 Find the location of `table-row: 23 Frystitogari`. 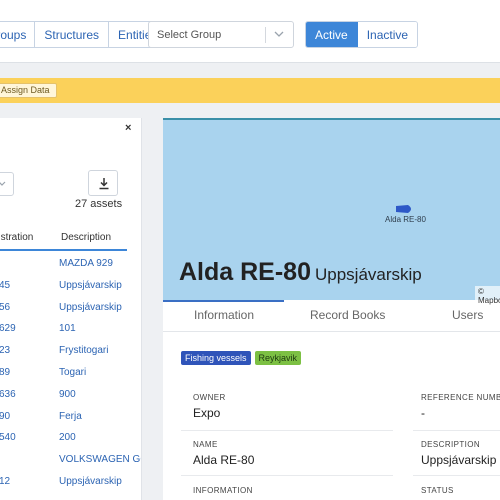

table-row: 23 Frystitogari is located at coordinates (71, 352).